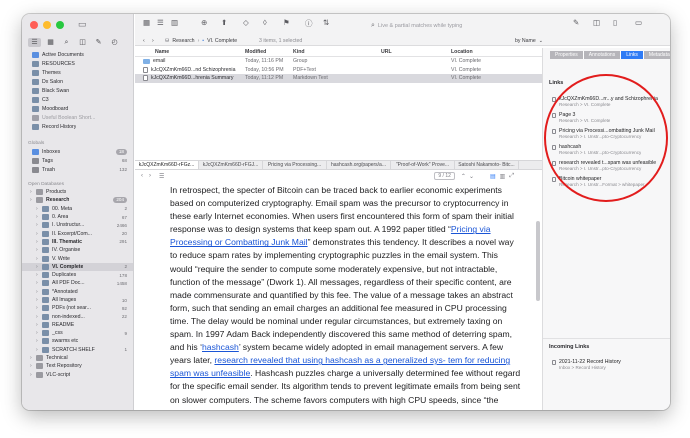 The height and width of the screenshot is (438, 690). Describe the element at coordinates (77, 283) in the screenshot. I see `sidebar-database-item: › All PDF Doc... 1458` at that location.